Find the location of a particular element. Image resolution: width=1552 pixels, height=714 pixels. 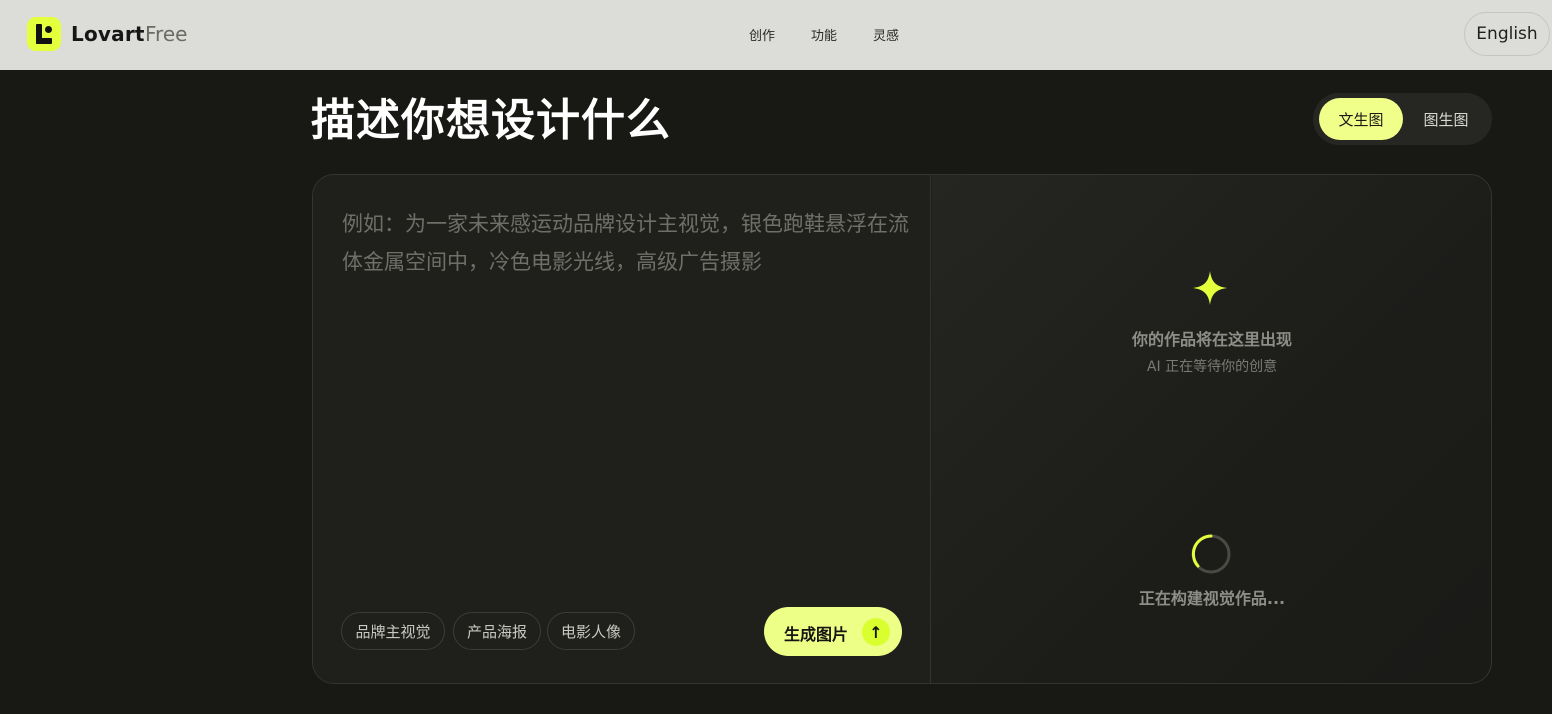

chip-film-portrait: 电影人像 is located at coordinates (591, 631).